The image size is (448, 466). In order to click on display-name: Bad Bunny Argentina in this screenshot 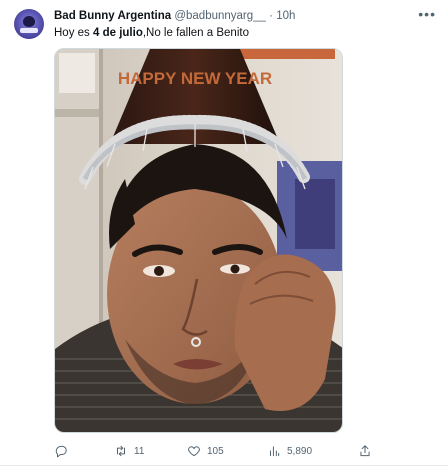, I will do `click(112, 16)`.